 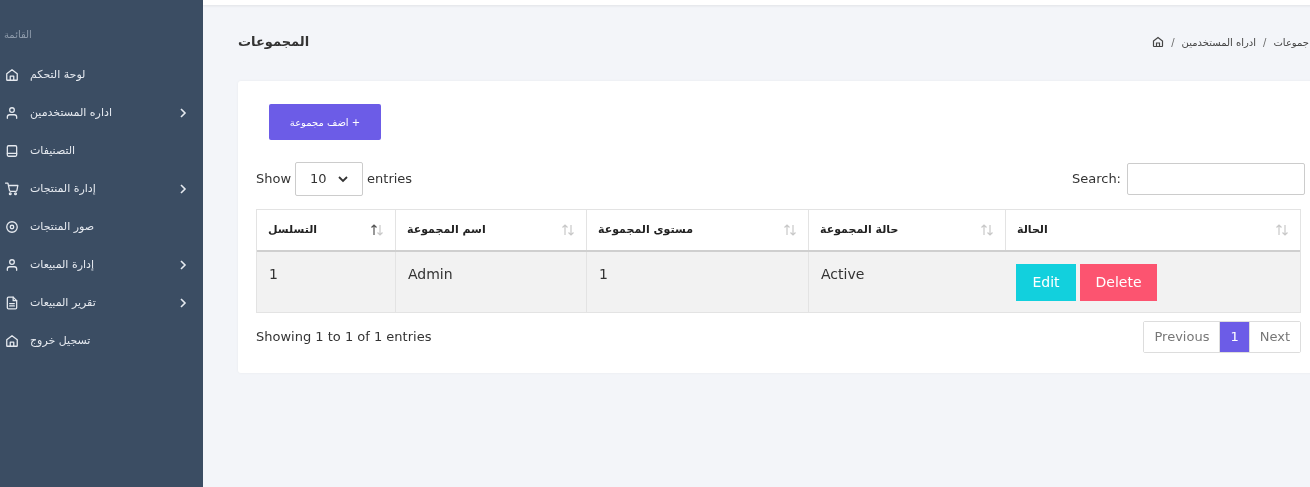 What do you see at coordinates (390, 179) in the screenshot?
I see `entries-label: entries` at bounding box center [390, 179].